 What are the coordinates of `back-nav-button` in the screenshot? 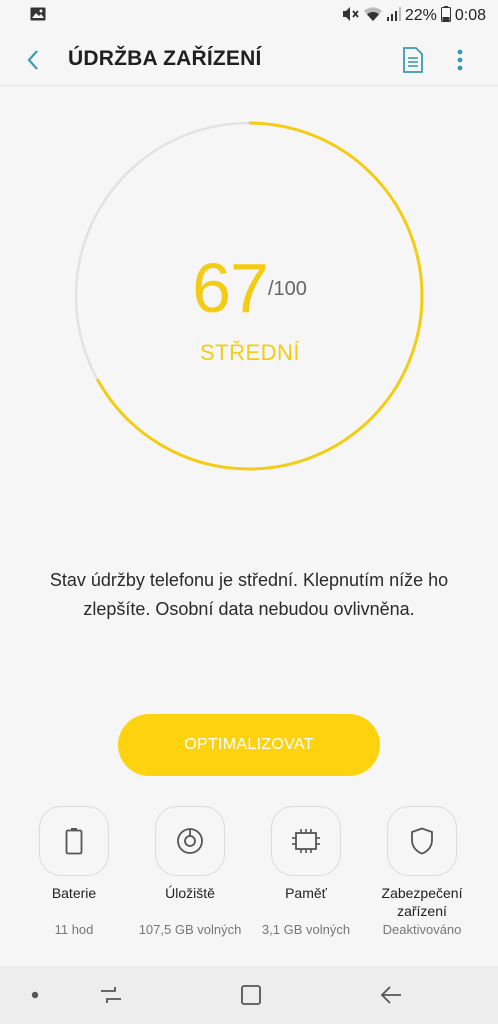 It's located at (391, 995).